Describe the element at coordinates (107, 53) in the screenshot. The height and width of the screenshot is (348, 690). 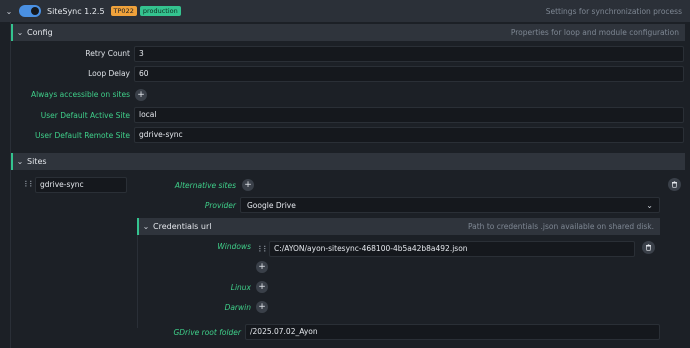
I see `retry-count-label: Retry Count` at that location.